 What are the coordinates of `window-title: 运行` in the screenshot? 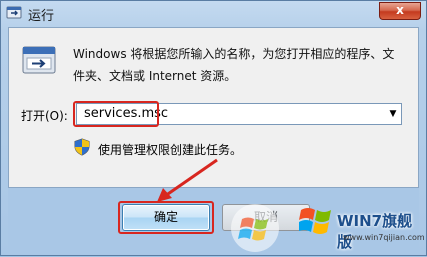 It's located at (41, 16).